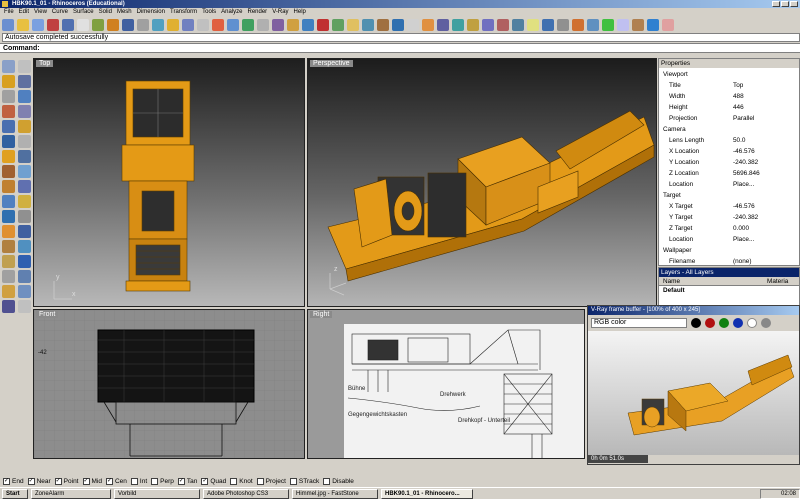 This screenshot has width=800, height=499. Describe the element at coordinates (66, 481) in the screenshot. I see `osnap-point: ✓ Point` at that location.